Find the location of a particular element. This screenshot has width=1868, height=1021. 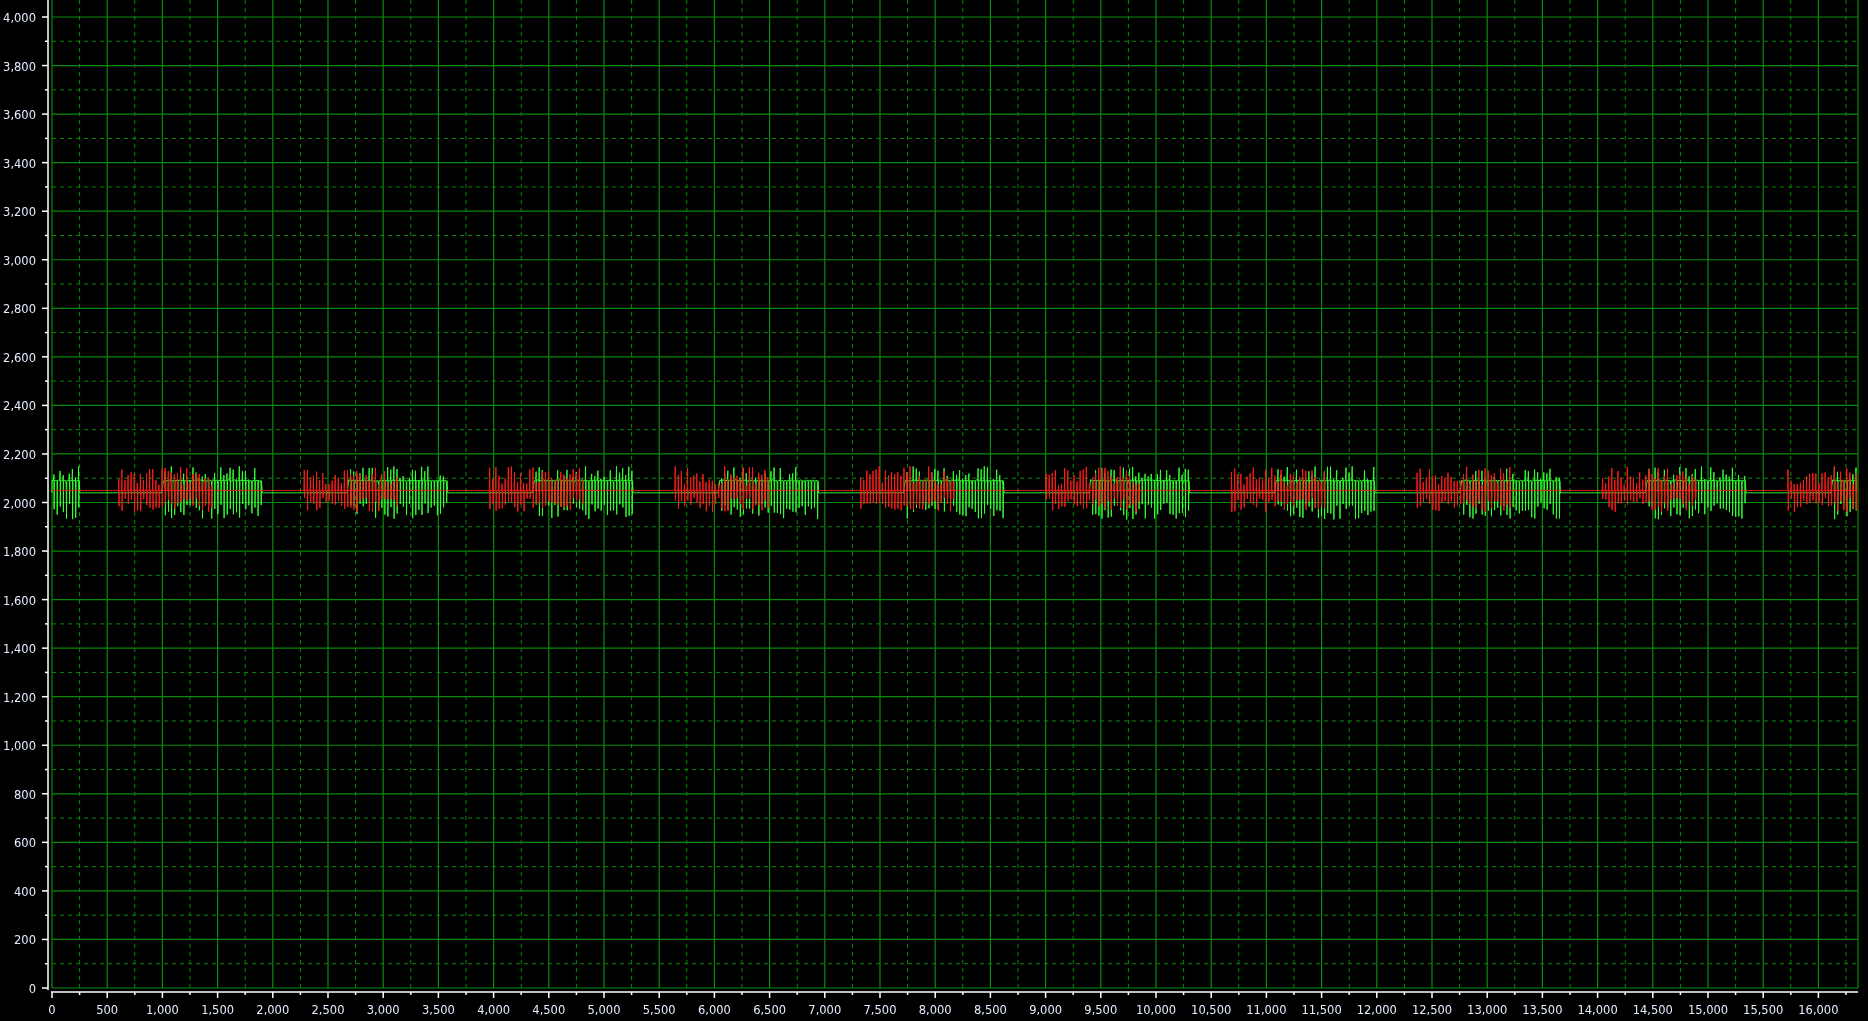

y-axis-label: 4,000 is located at coordinates (19, 18).